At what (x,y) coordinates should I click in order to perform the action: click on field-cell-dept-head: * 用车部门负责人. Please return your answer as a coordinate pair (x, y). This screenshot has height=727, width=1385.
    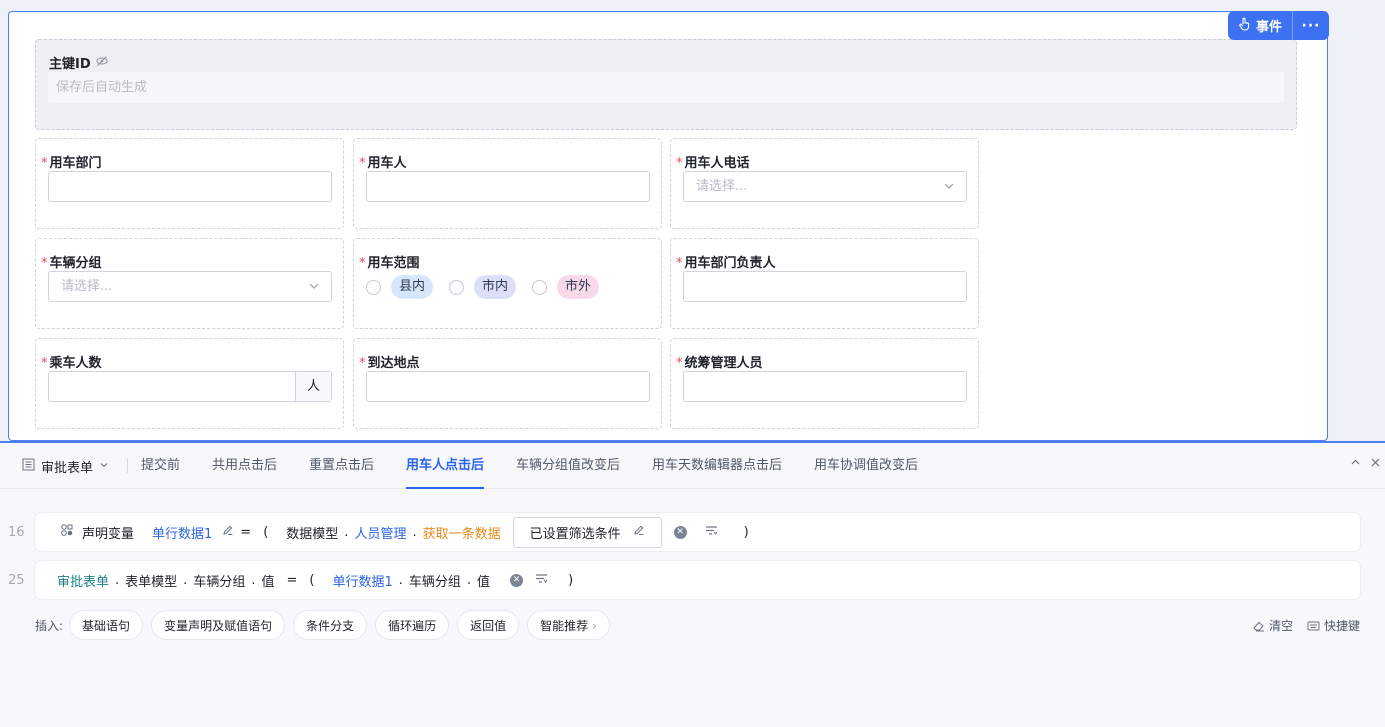
    Looking at the image, I should click on (824, 283).